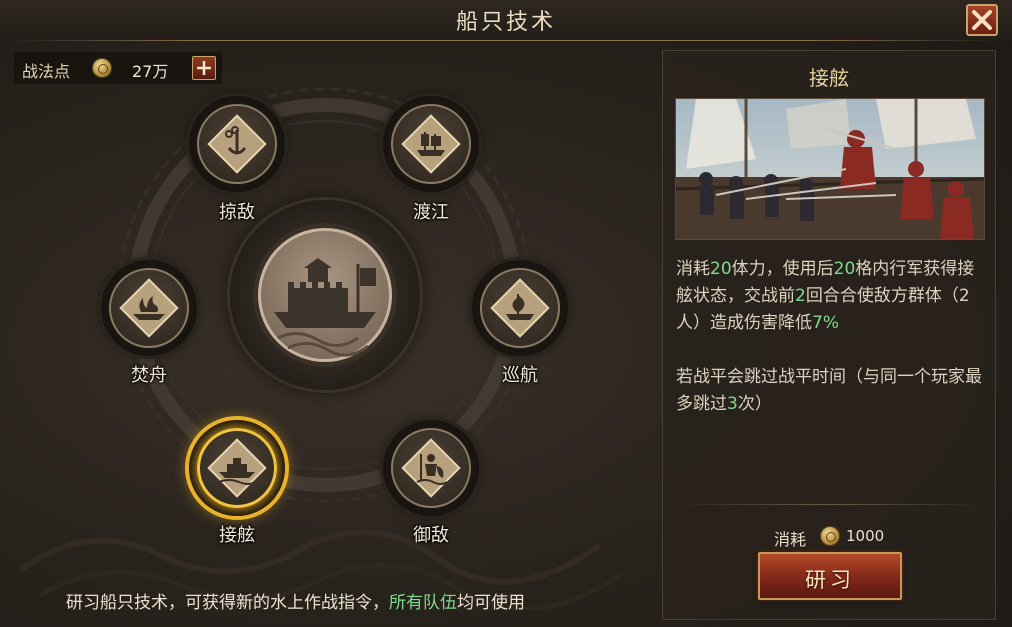  I want to click on junk-ship-icon, so click(431, 144).